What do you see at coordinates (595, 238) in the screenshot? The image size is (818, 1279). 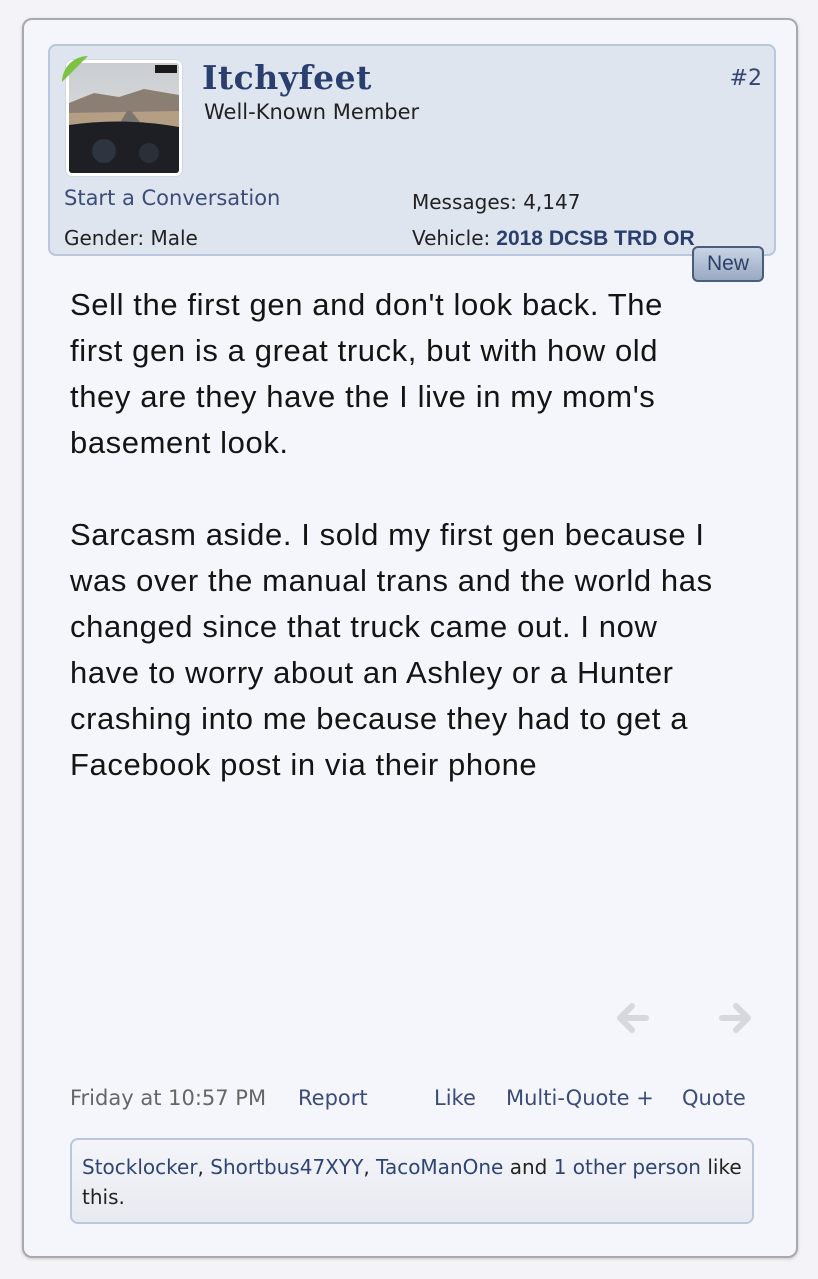 I see `vehicle-value: 2018 DCSB TRD OR` at bounding box center [595, 238].